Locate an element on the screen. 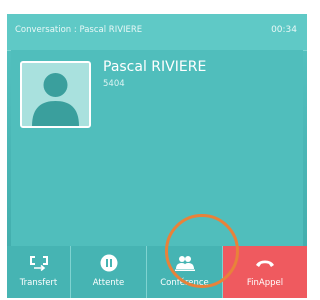 The image size is (320, 300). call-title: Conversation : Pascal RIVIERE is located at coordinates (79, 30).